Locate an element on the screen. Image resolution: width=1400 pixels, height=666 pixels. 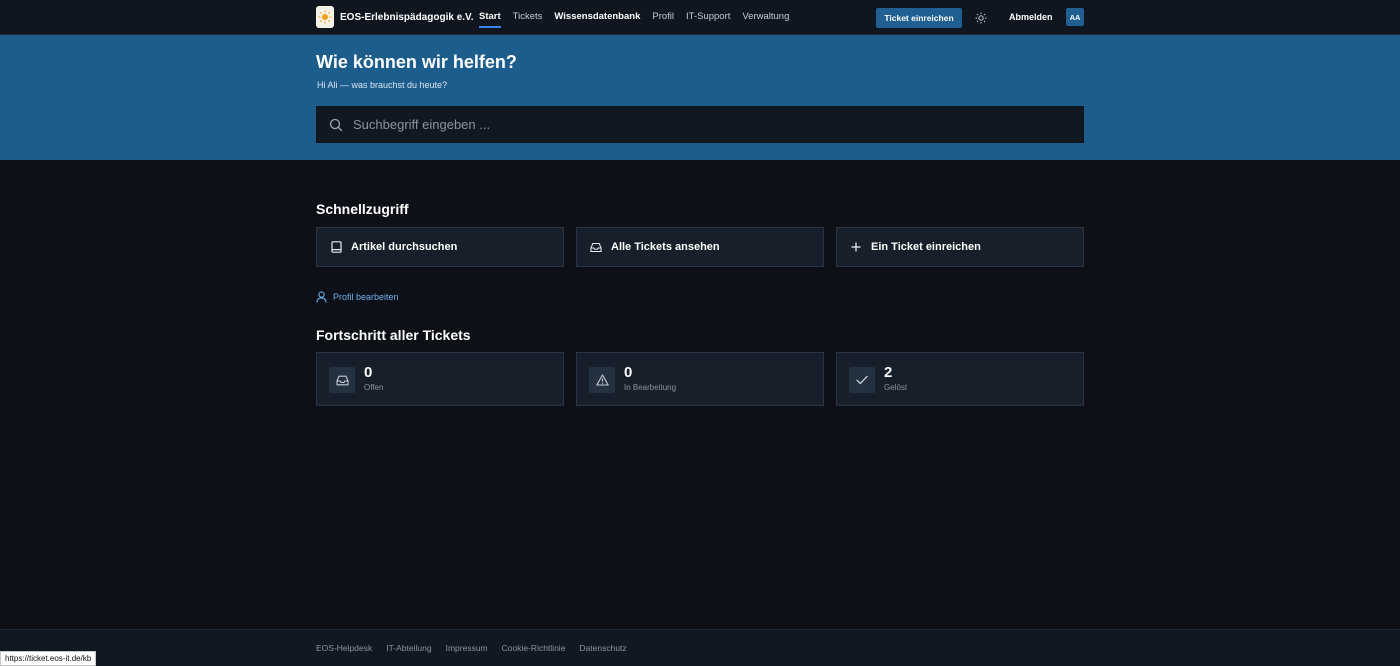
footer-link-cookie-policy: Cookie-Richtlinie is located at coordinates (534, 648).